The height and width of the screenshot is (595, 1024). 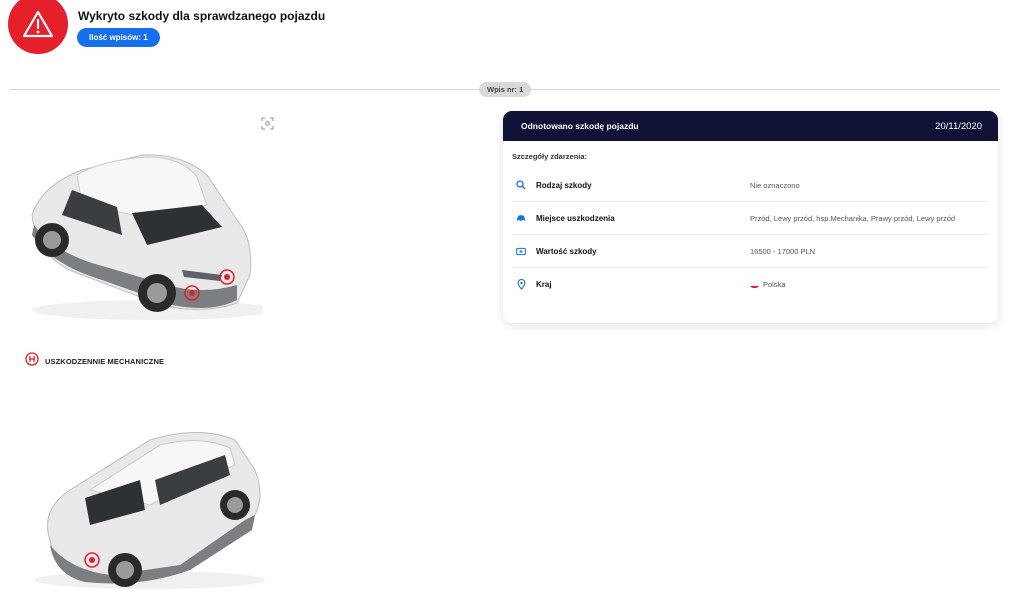 What do you see at coordinates (38, 27) in the screenshot?
I see `alert-icon` at bounding box center [38, 27].